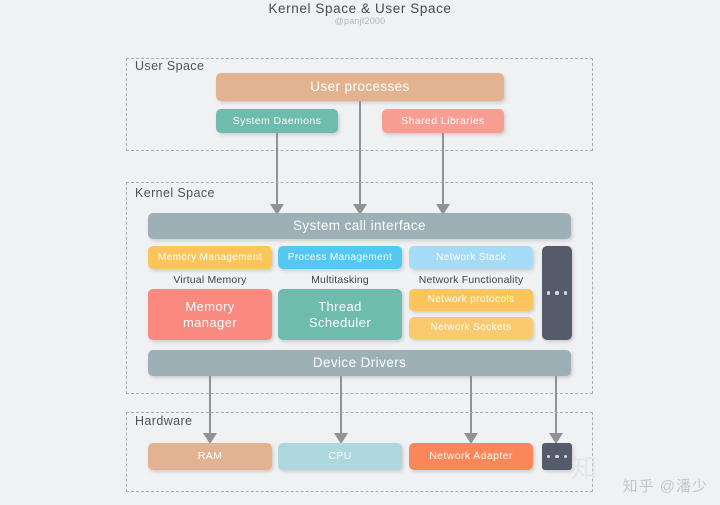 Image resolution: width=720 pixels, height=505 pixels. Describe the element at coordinates (471, 300) in the screenshot. I see `network-protocols-box: Network protocols` at that location.